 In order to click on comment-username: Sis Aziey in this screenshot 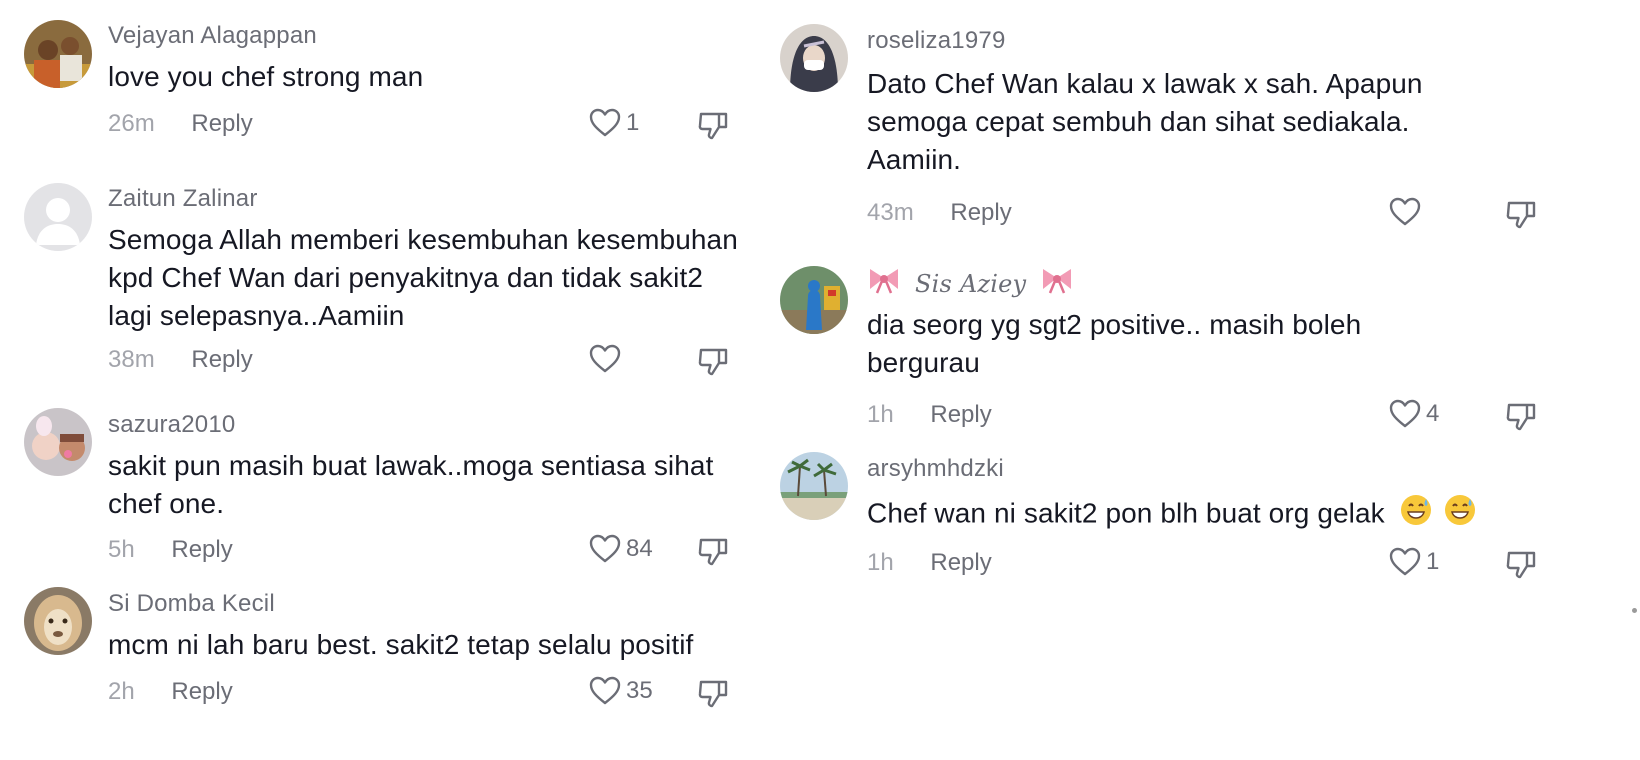, I will do `click(970, 283)`.